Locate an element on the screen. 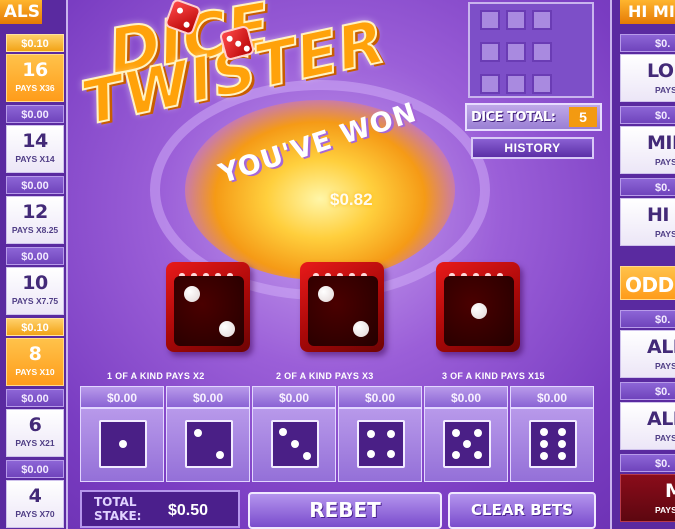 The image size is (675, 529). face-3-bet-button is located at coordinates (294, 445).